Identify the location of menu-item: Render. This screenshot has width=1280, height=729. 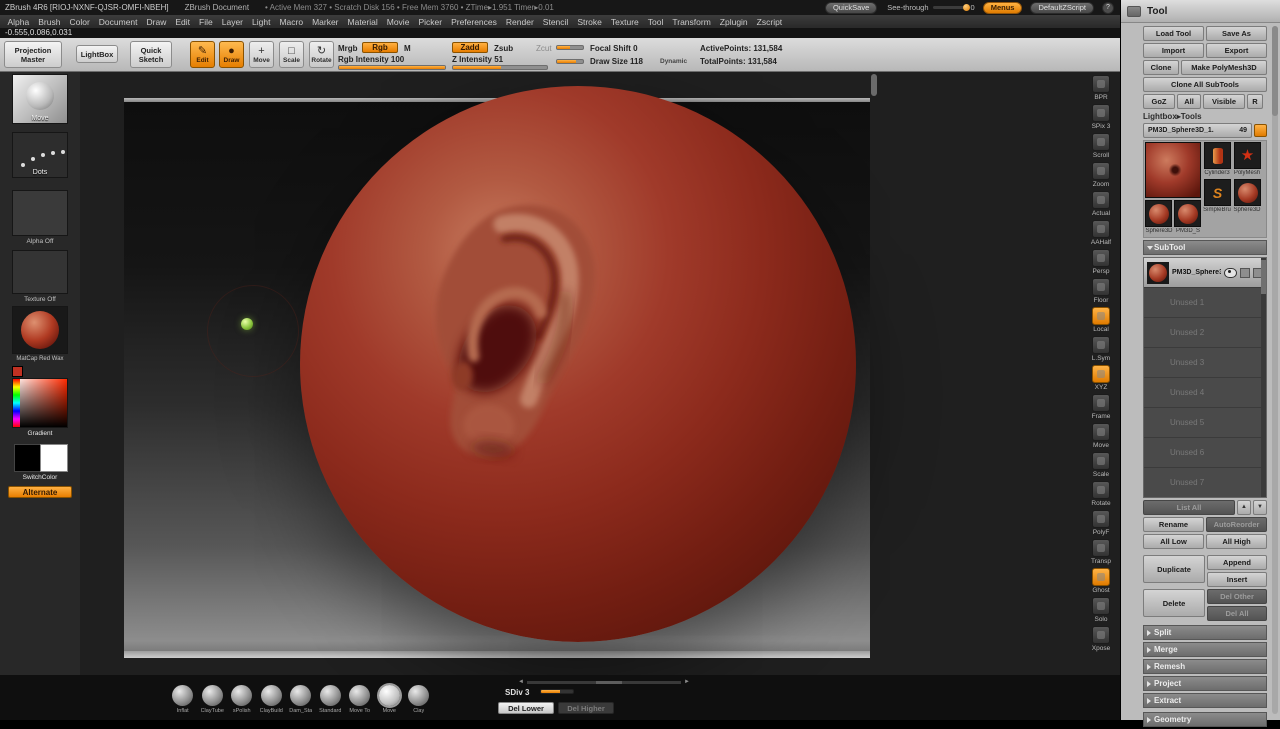
(519, 22).